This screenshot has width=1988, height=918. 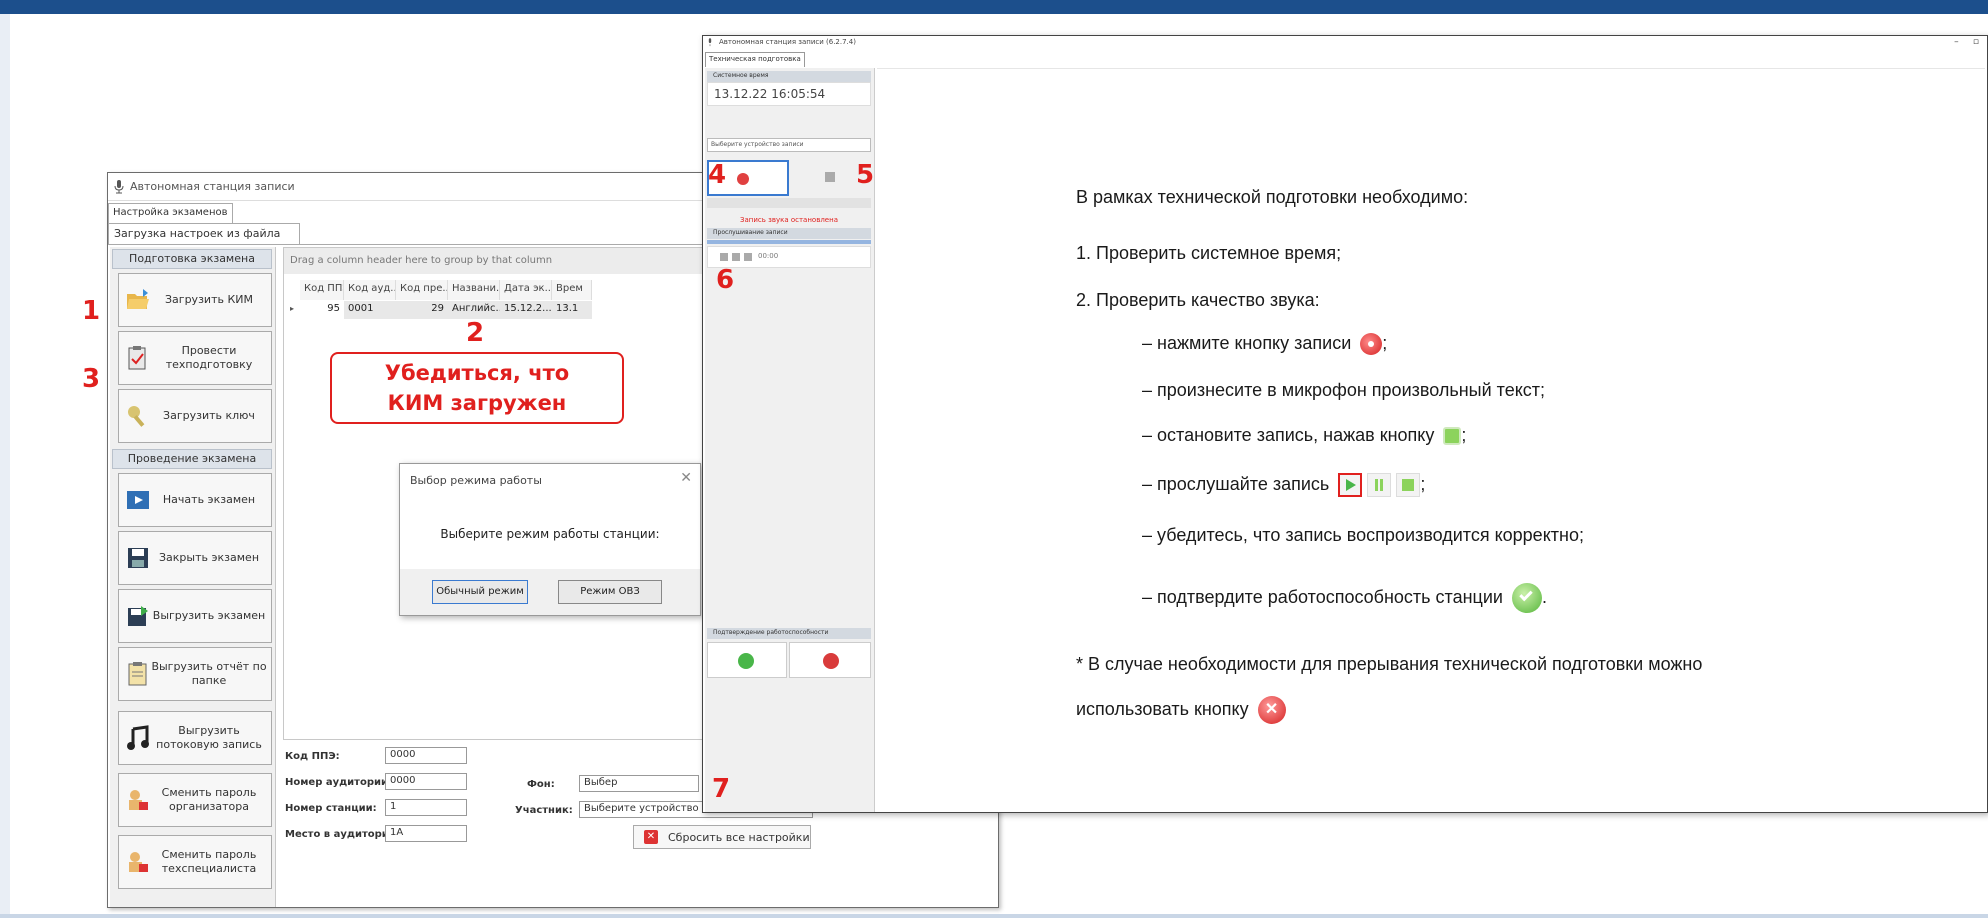 What do you see at coordinates (426, 833) in the screenshot?
I see `seat-field: 1A` at bounding box center [426, 833].